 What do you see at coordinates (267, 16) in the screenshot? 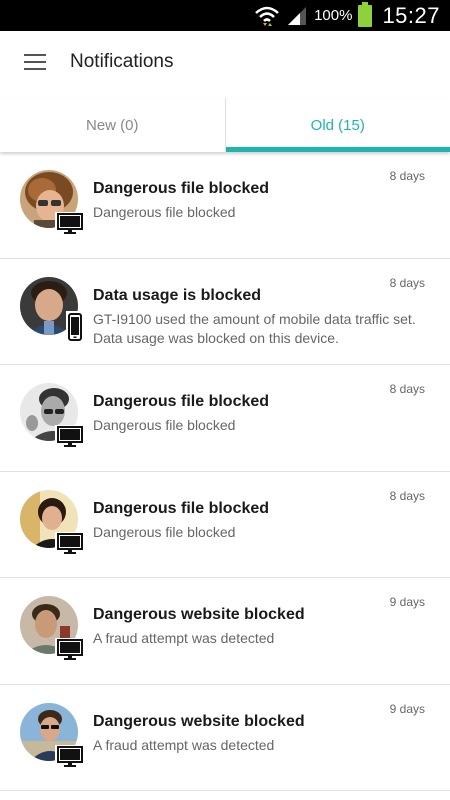
I see `wifi-icon` at bounding box center [267, 16].